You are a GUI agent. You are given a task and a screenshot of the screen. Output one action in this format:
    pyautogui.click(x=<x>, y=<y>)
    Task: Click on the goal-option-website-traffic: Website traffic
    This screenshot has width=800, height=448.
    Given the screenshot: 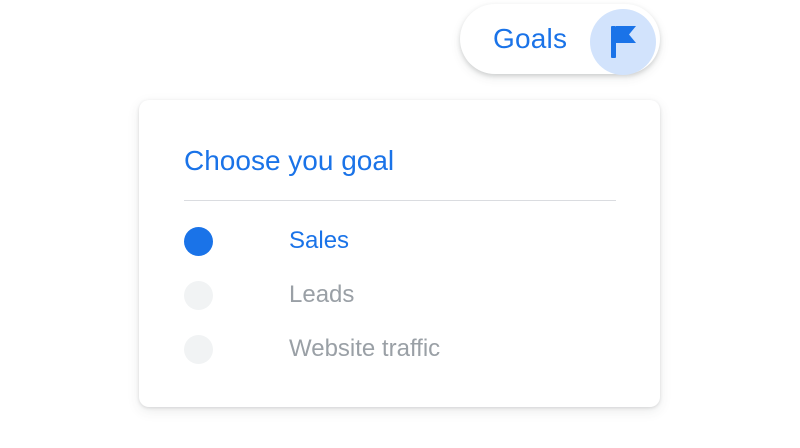 What is the action you would take?
    pyautogui.click(x=400, y=349)
    